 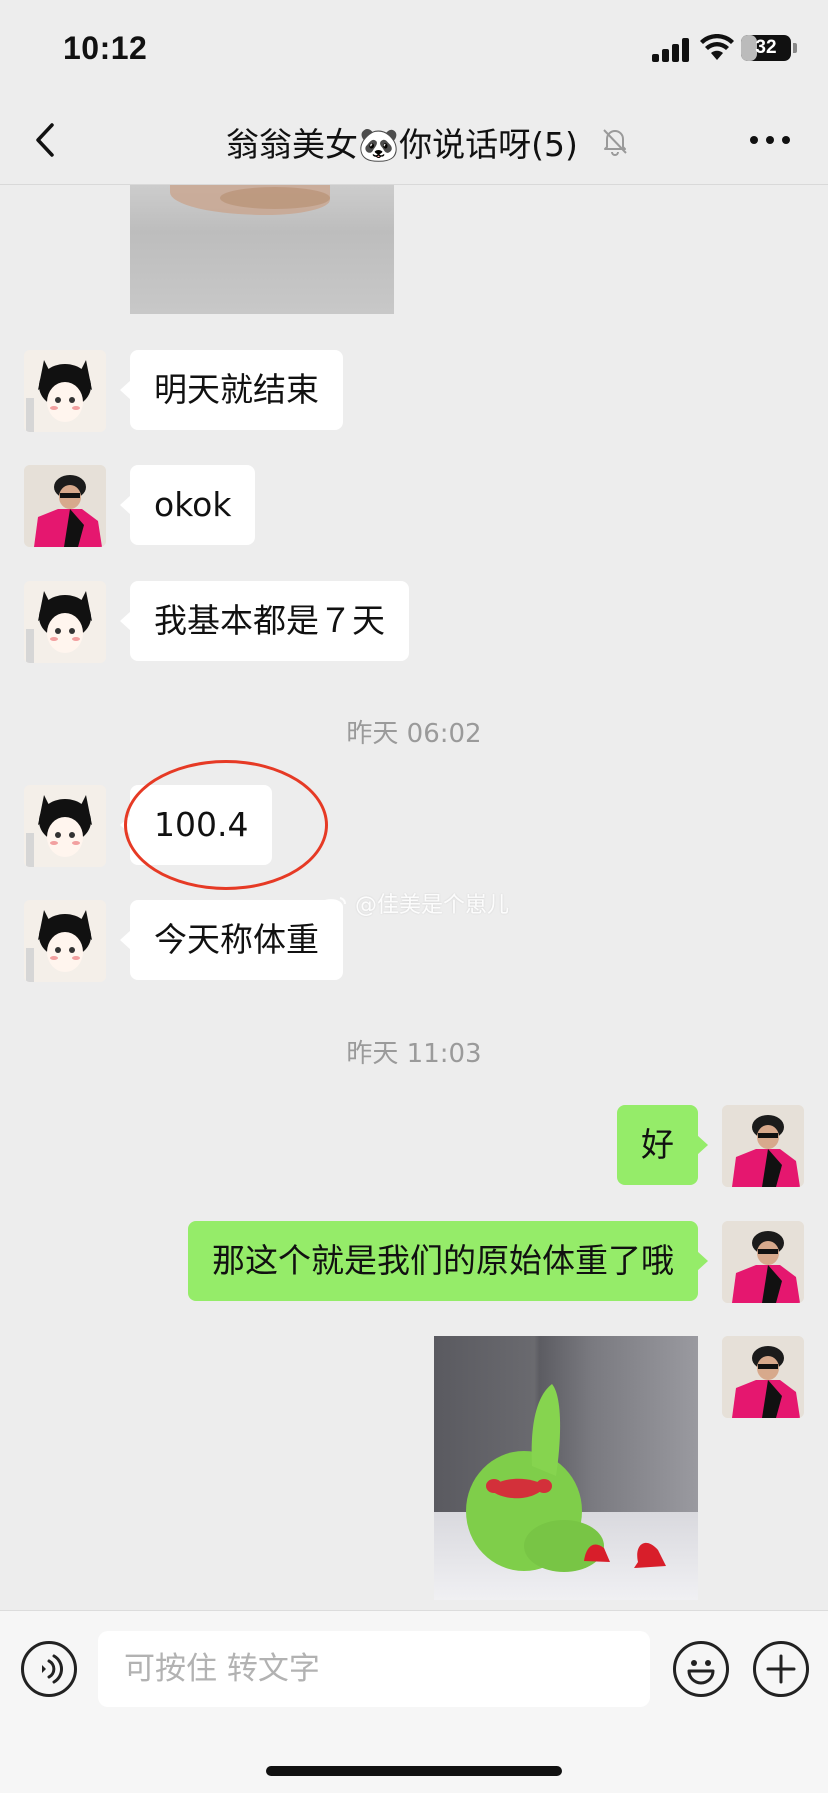 What do you see at coordinates (795, 48) in the screenshot?
I see `battery-tip` at bounding box center [795, 48].